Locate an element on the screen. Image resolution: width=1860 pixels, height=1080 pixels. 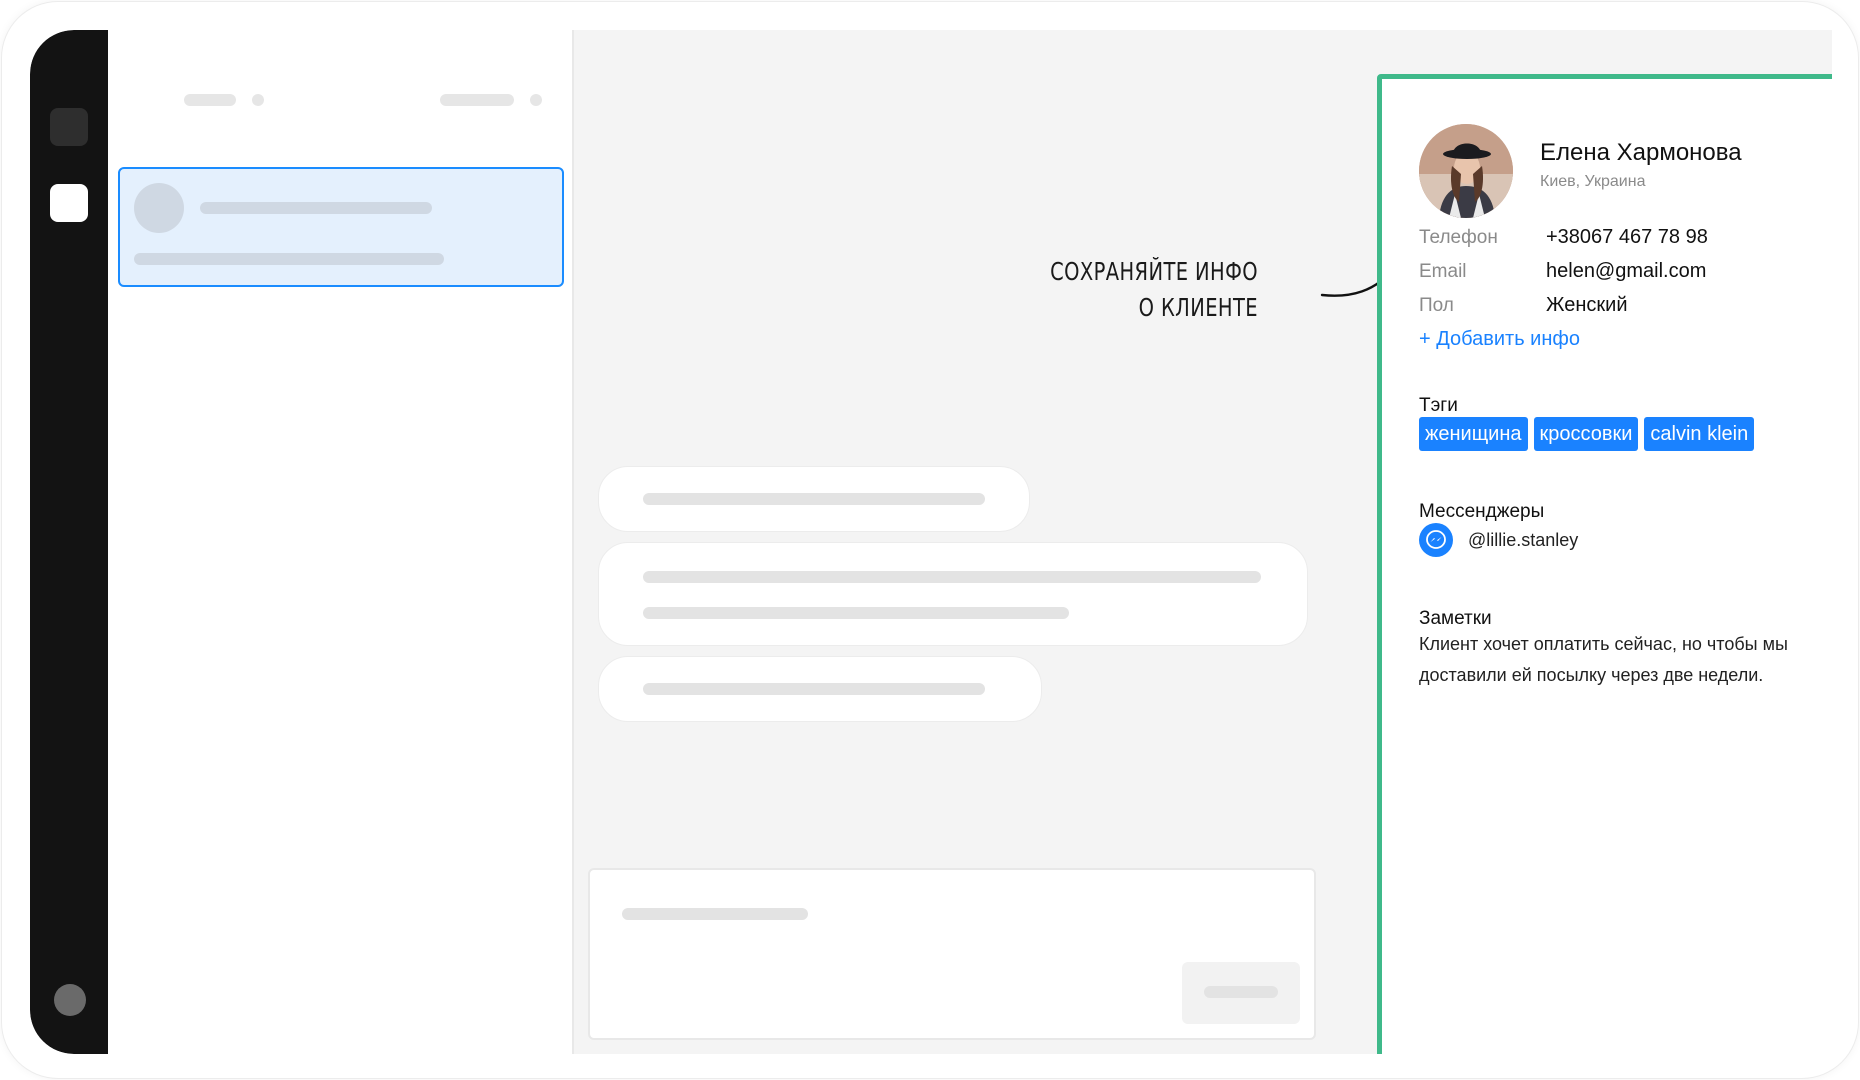
client-avatar is located at coordinates (1466, 171).